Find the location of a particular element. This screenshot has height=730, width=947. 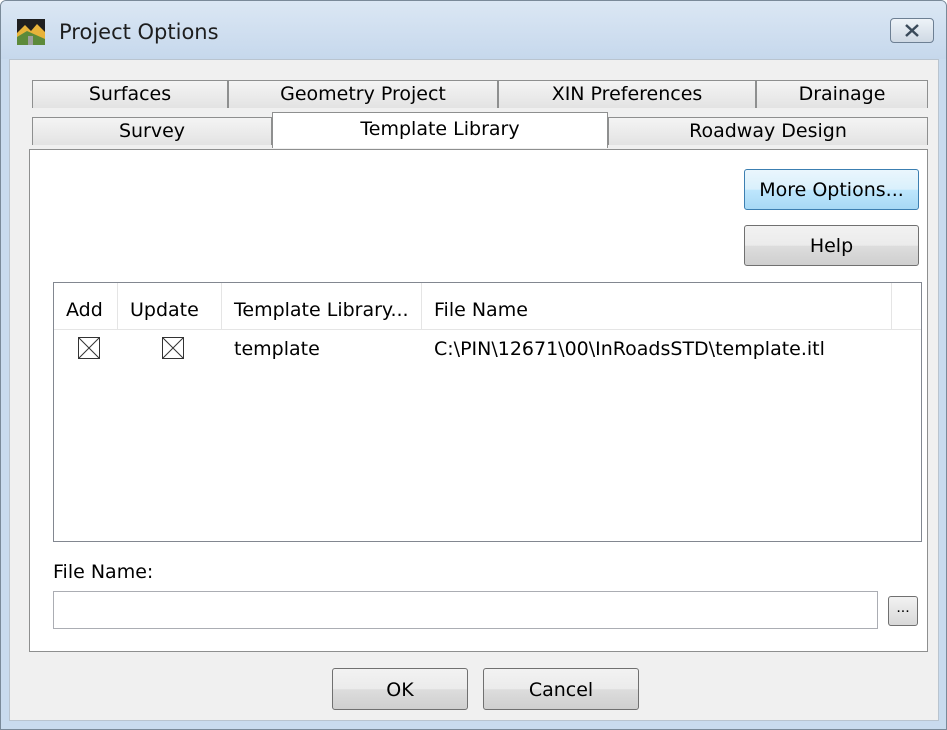

tab-template-library: Template Library is located at coordinates (440, 130).